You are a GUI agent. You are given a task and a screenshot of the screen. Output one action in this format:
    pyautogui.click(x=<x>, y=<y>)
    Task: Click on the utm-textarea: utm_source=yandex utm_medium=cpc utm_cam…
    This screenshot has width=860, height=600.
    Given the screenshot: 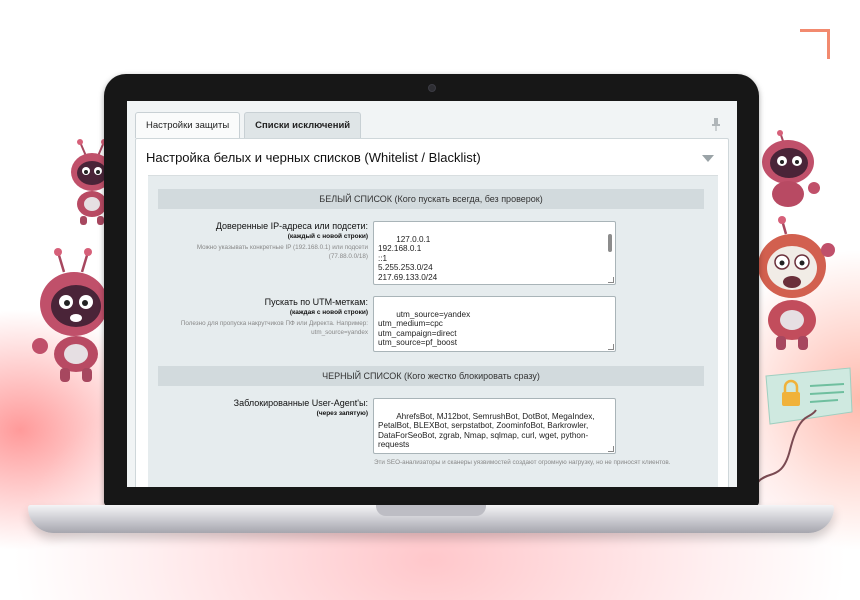 What is the action you would take?
    pyautogui.click(x=494, y=324)
    